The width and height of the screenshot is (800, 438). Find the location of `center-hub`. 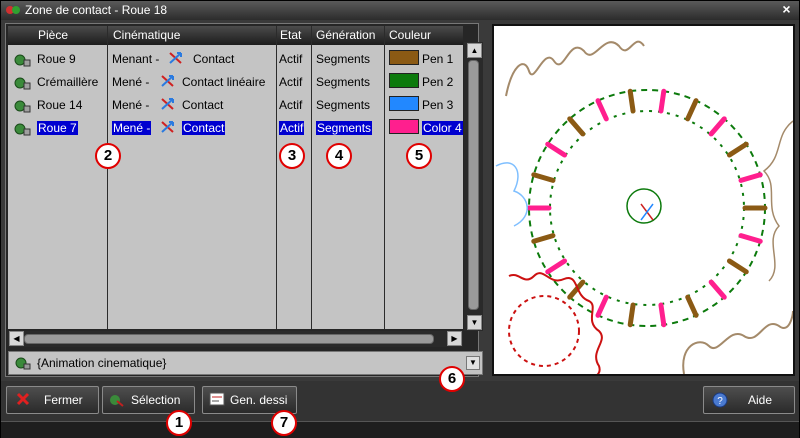

center-hub is located at coordinates (644, 206).